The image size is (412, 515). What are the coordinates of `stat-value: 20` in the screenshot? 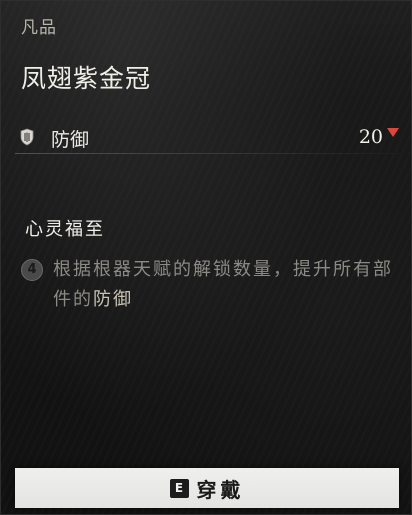 It's located at (370, 137).